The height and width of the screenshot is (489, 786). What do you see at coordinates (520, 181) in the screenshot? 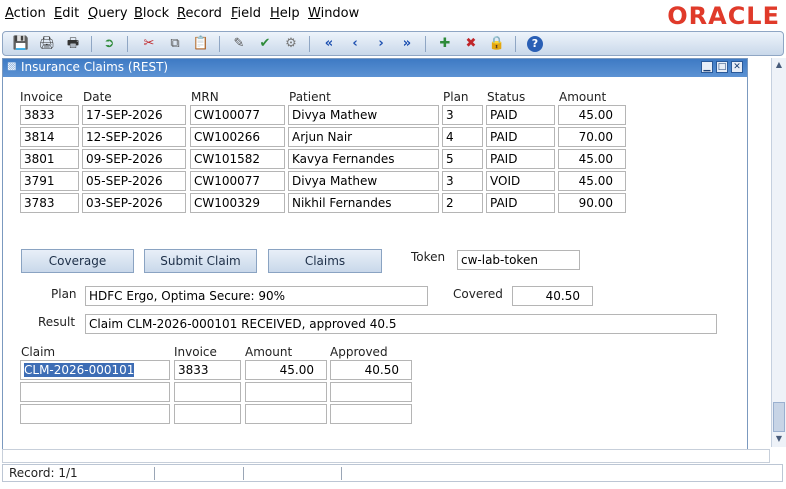
I see `status-field: VOID` at bounding box center [520, 181].